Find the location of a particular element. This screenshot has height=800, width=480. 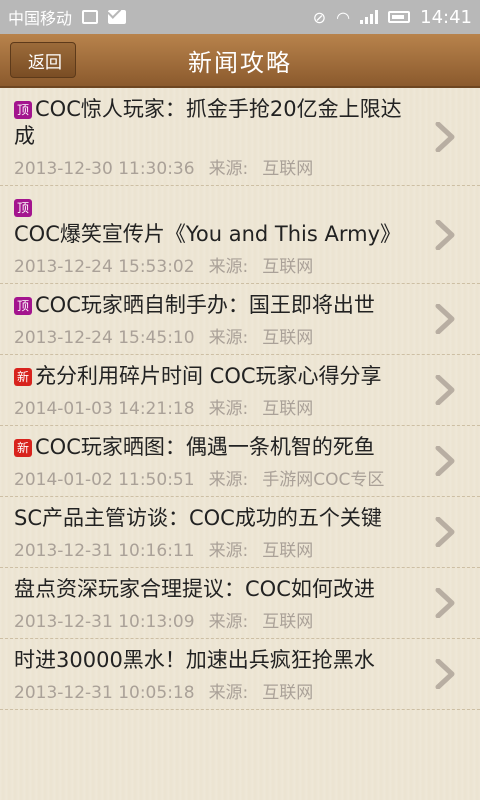

news-meta: 2013-12-30 11:30:36 来源: 互联网 is located at coordinates (217, 166).